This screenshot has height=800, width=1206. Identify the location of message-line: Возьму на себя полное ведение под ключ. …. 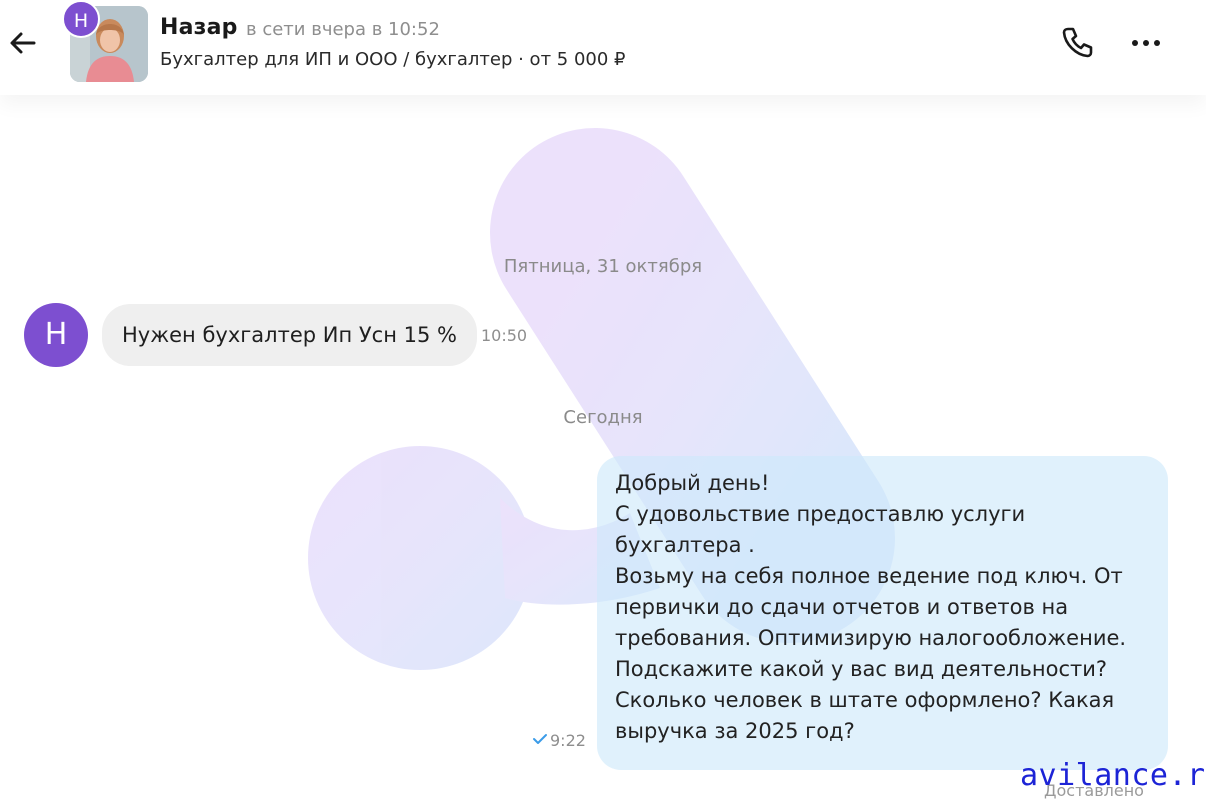
(869, 576).